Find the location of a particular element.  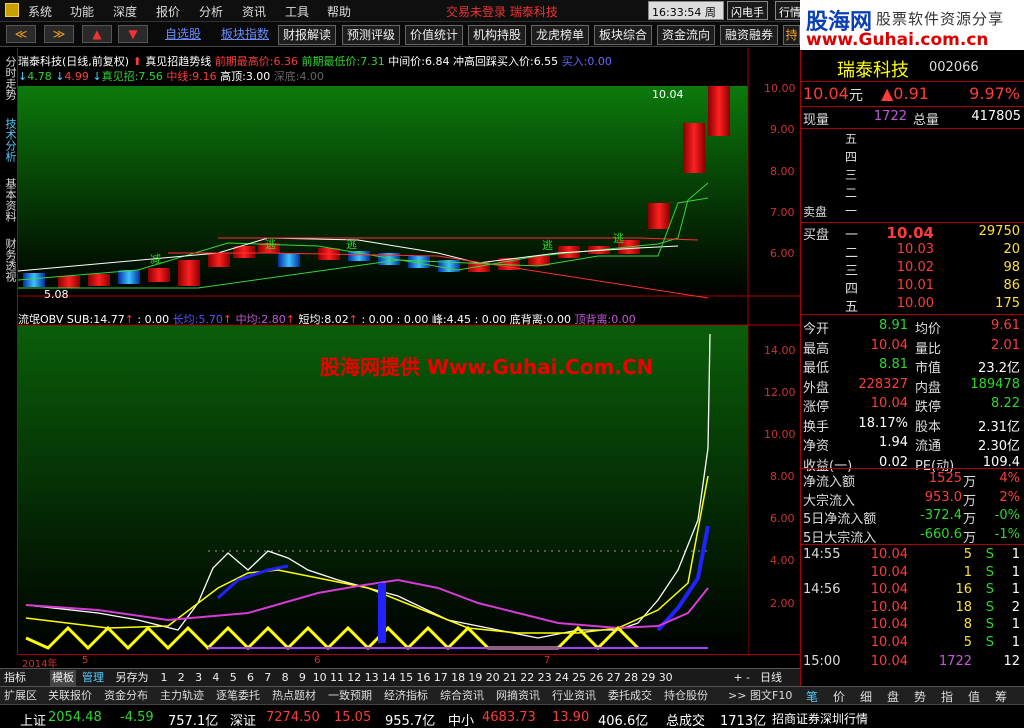

func-related: 关联报价 is located at coordinates (70, 696).